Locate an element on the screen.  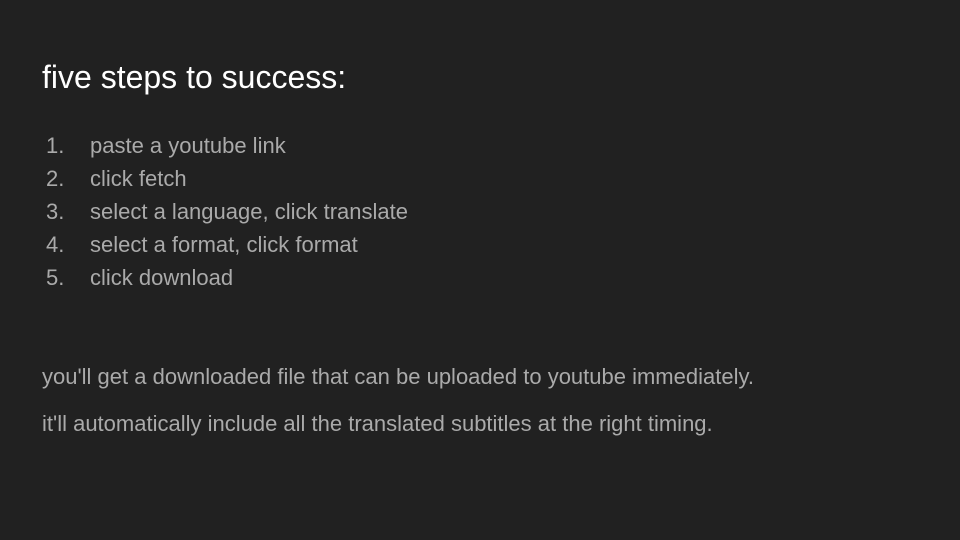
step-text: click download is located at coordinates (162, 277).